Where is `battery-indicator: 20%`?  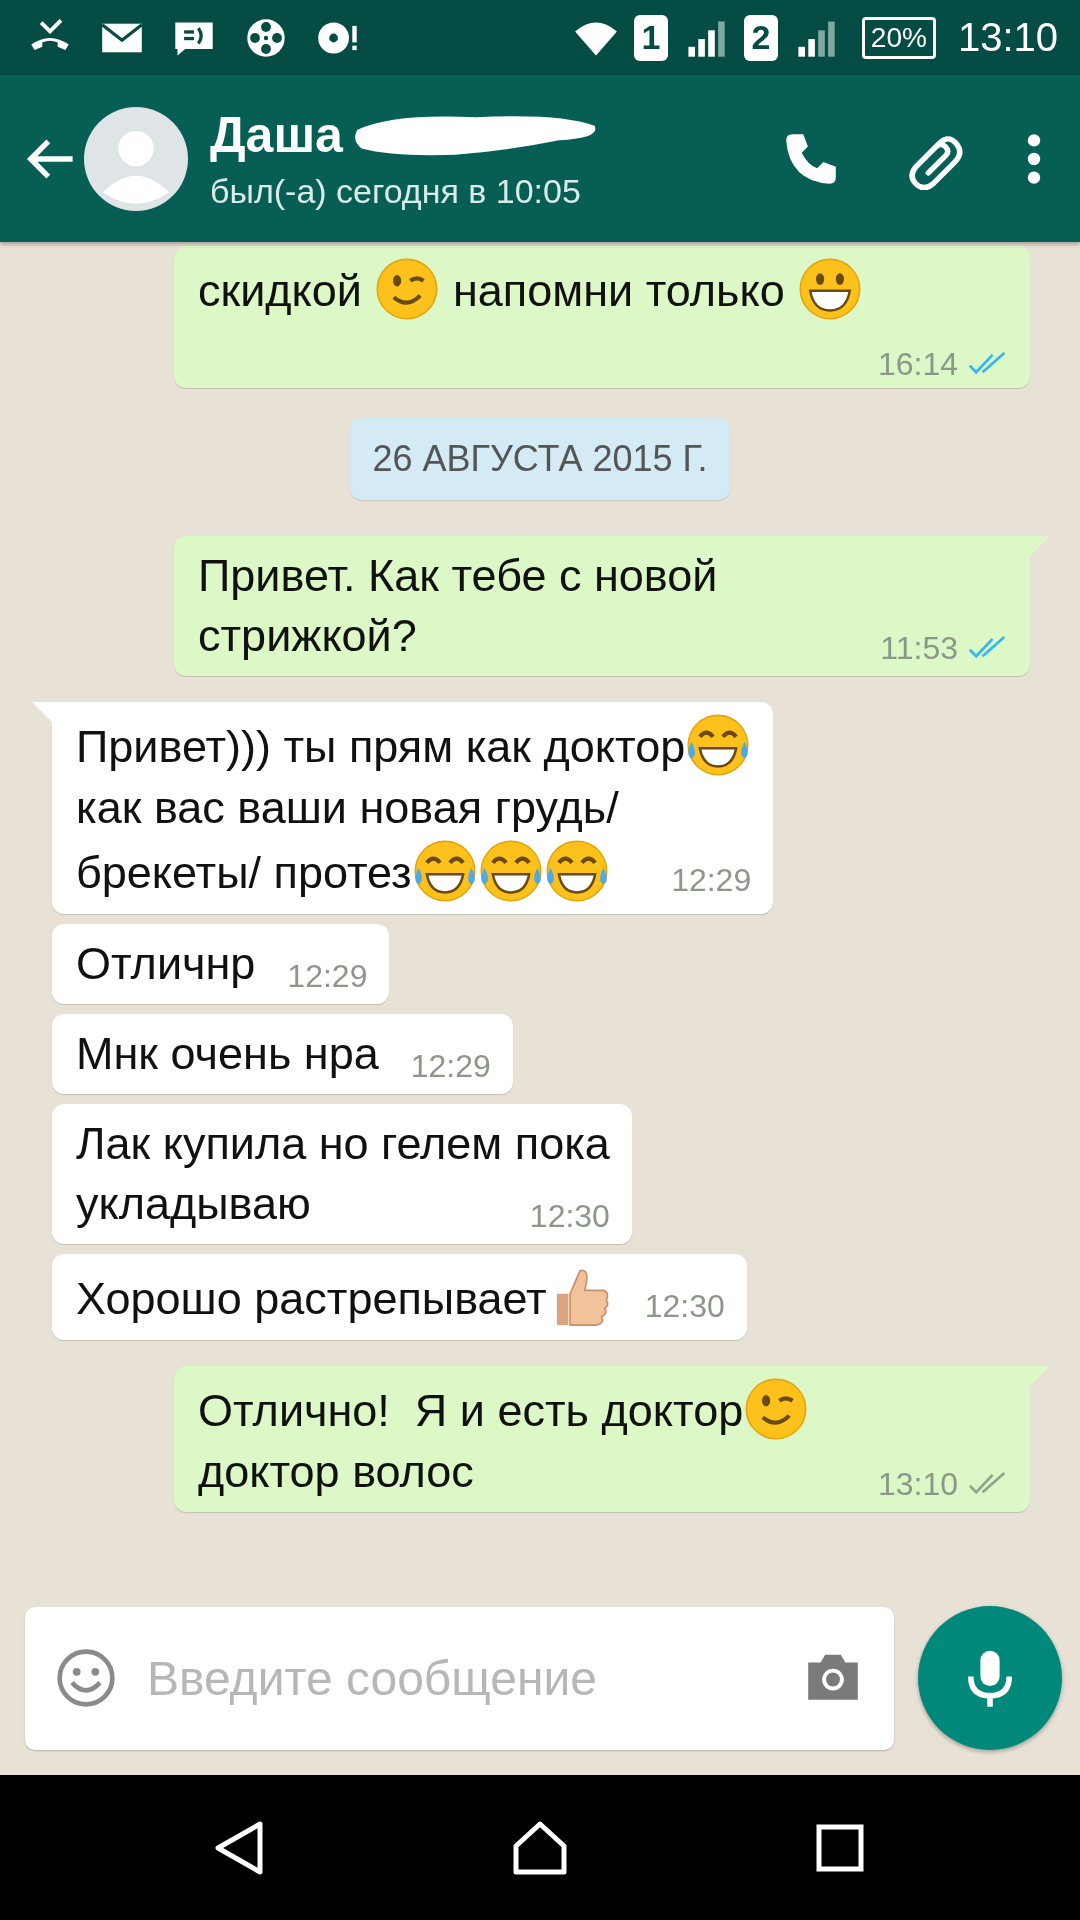
battery-indicator: 20% is located at coordinates (898, 37).